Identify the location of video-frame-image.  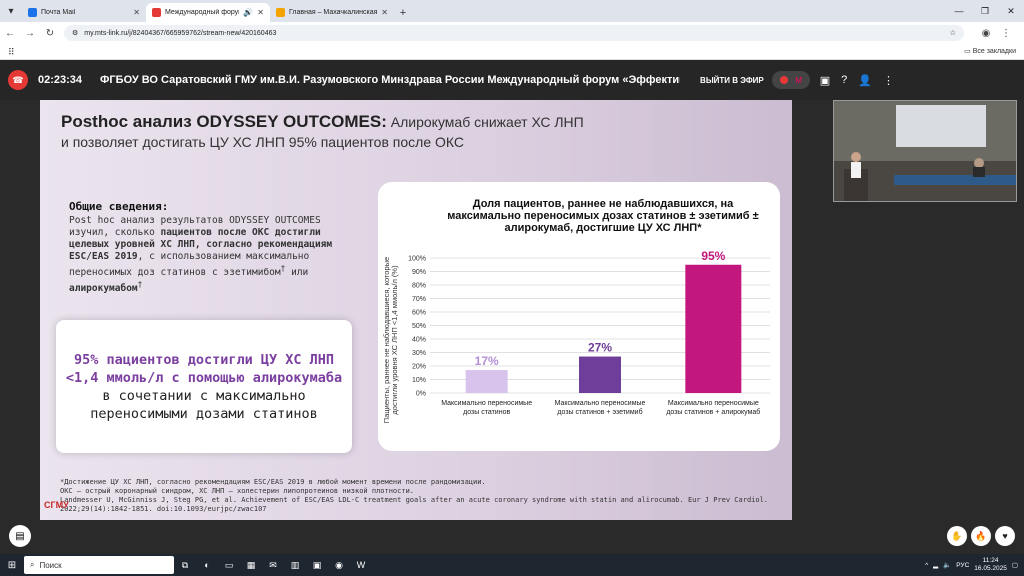
(925, 151).